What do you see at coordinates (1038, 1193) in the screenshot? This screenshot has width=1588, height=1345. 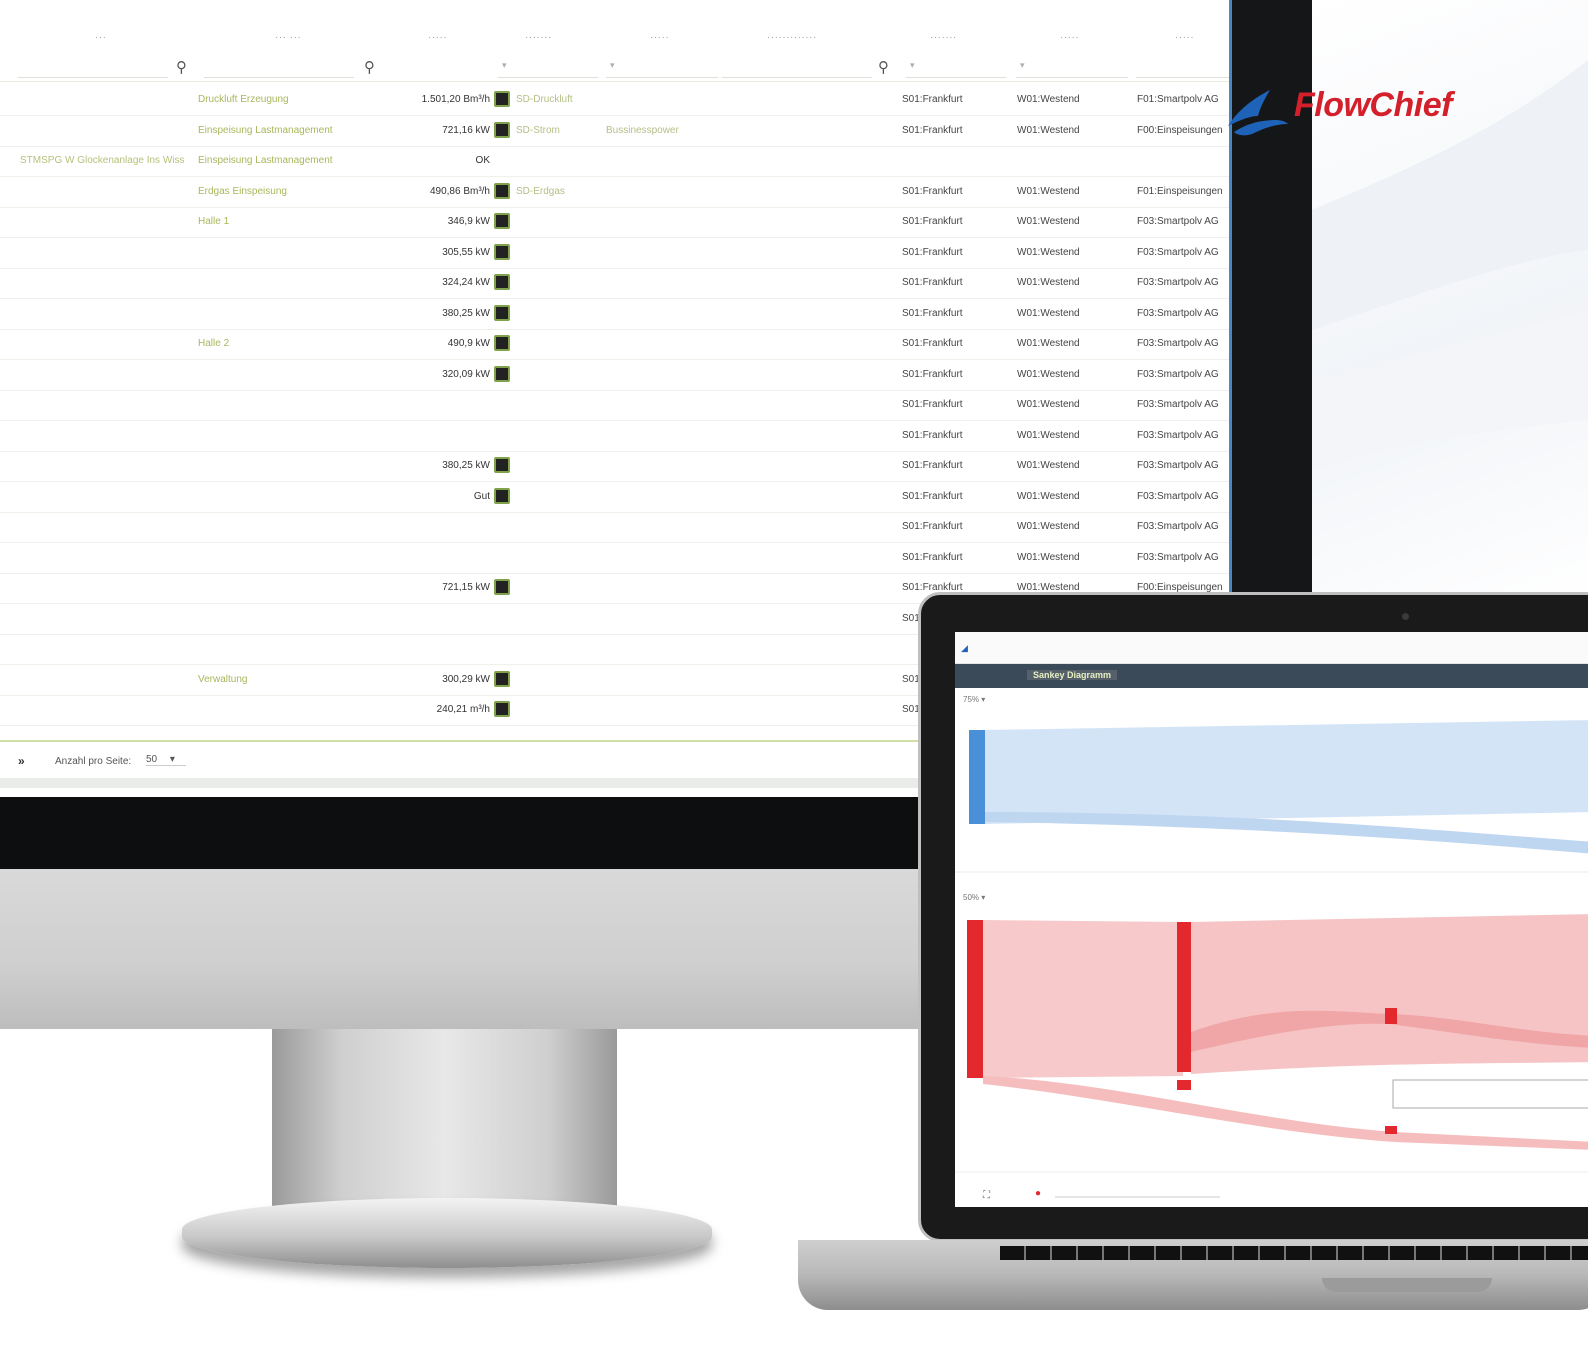 I see `annotation-icon: ●` at bounding box center [1038, 1193].